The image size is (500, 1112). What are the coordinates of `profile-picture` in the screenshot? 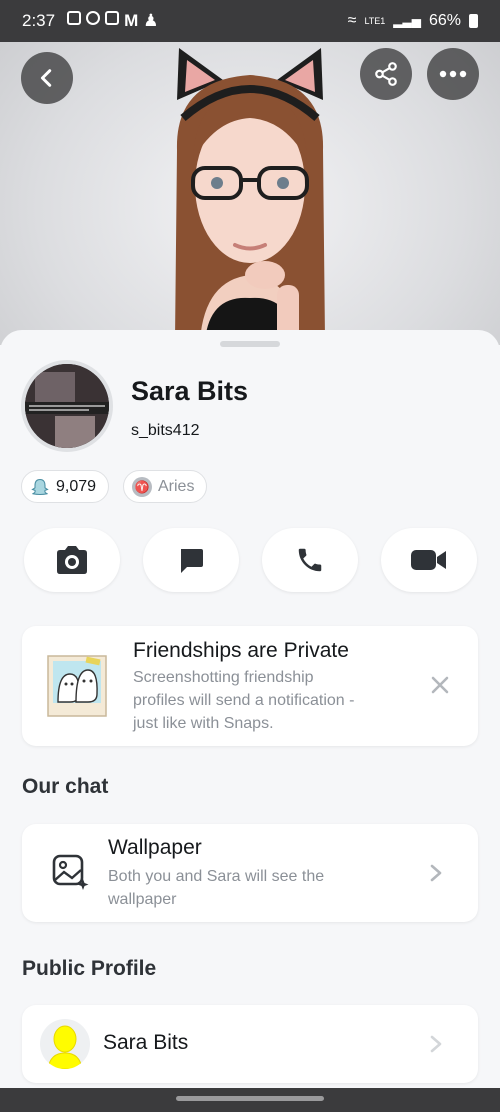 It's located at (67, 406).